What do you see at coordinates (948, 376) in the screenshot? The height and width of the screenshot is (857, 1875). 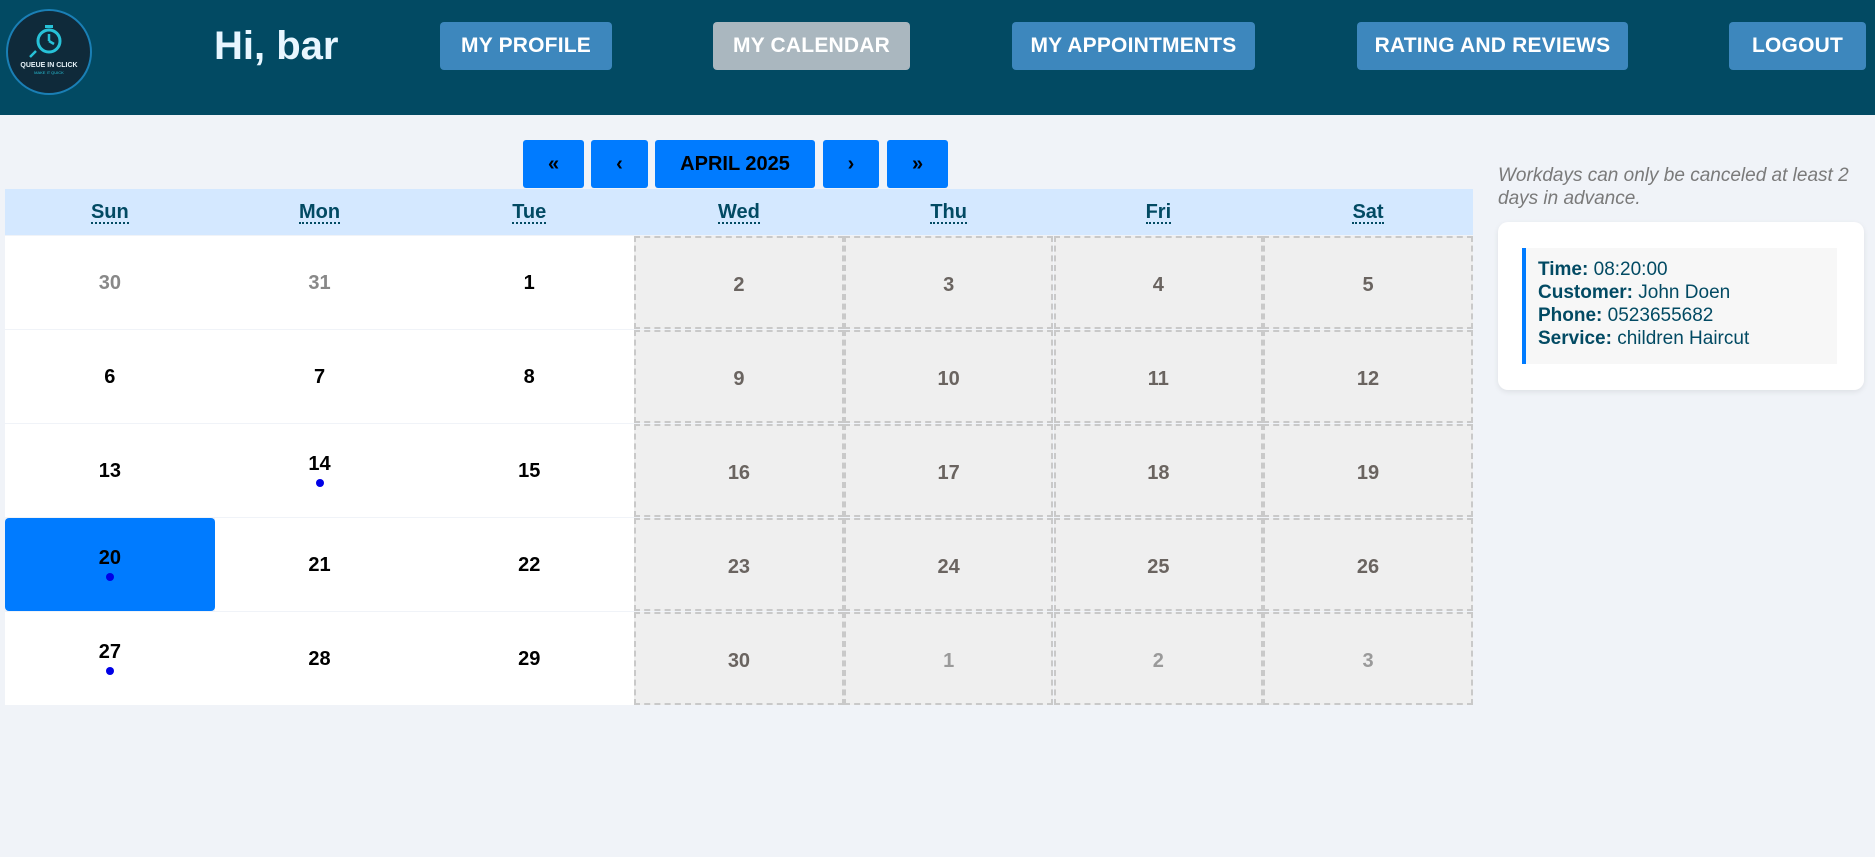 I see `calendar-day-cell: 10` at bounding box center [948, 376].